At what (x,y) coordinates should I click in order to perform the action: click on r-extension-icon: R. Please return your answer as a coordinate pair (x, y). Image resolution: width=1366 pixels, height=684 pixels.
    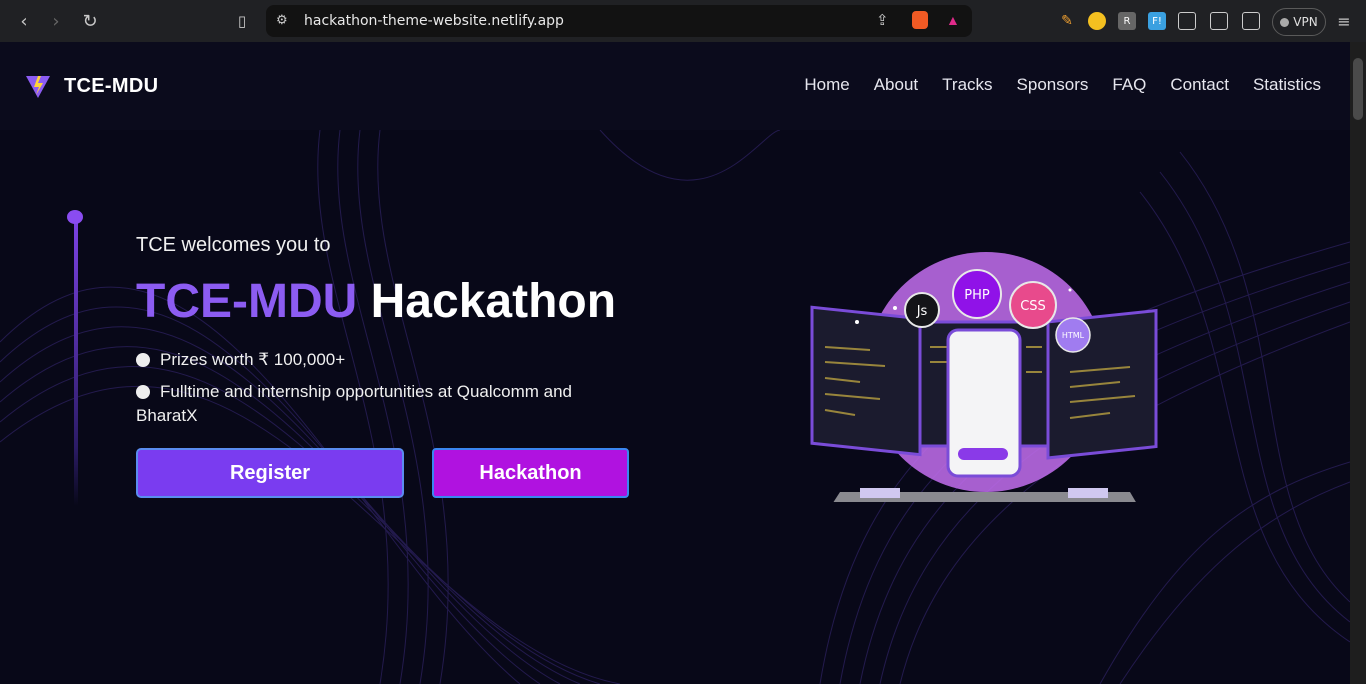
    Looking at the image, I should click on (1127, 21).